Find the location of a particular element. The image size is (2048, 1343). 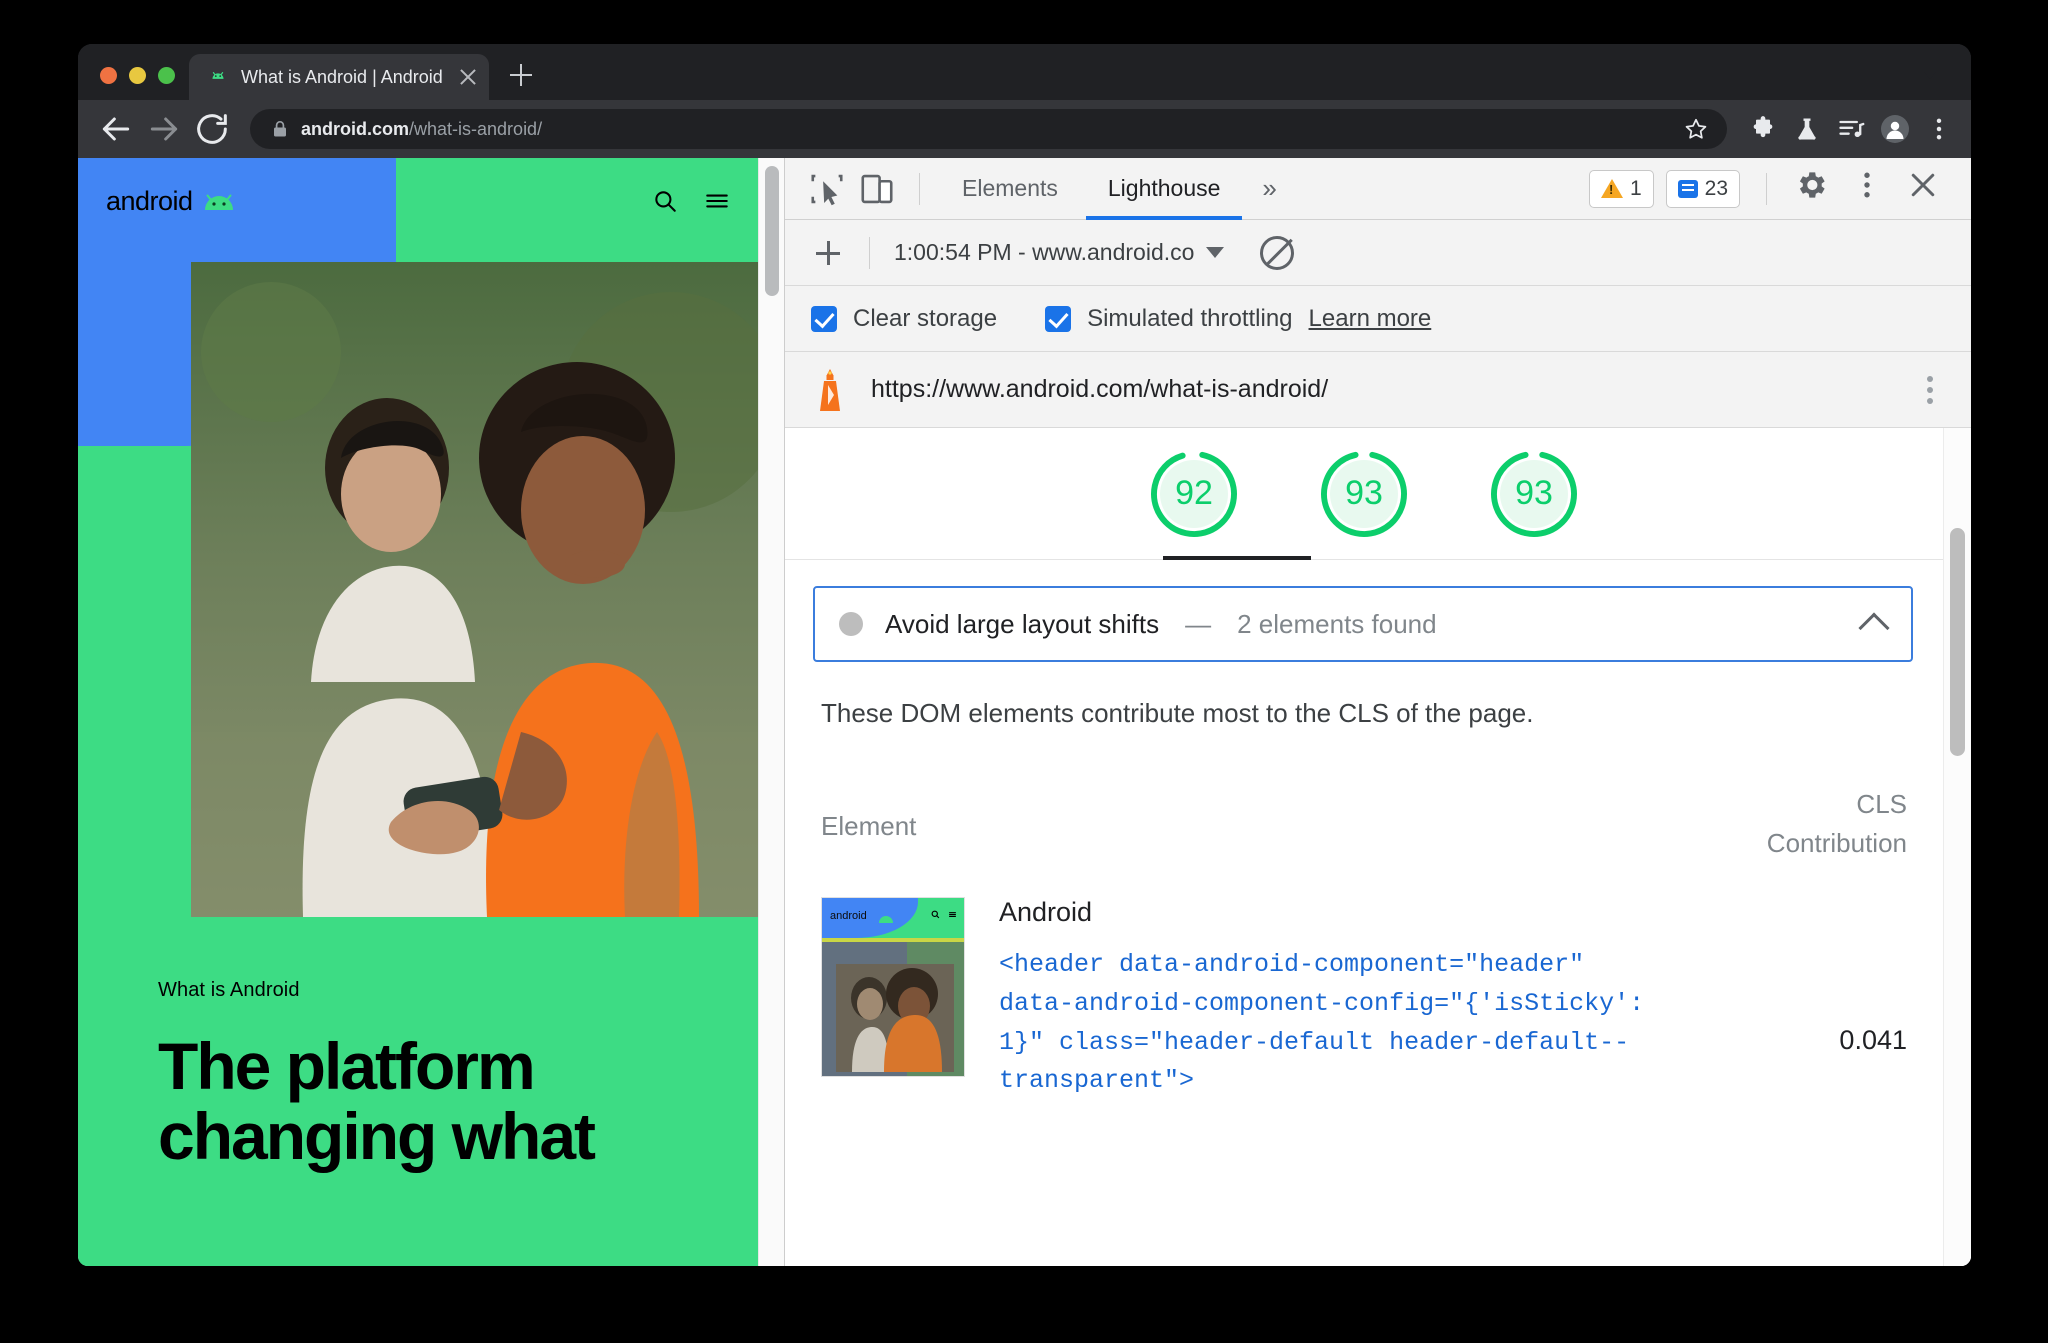

android-robot-icon is located at coordinates (218, 77).